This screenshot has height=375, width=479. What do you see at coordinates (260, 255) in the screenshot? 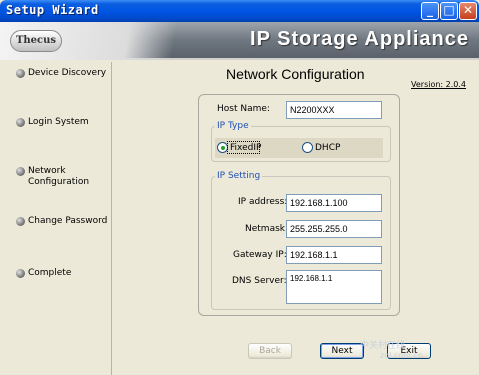
I see `gateway-label: Gateway IP:` at bounding box center [260, 255].